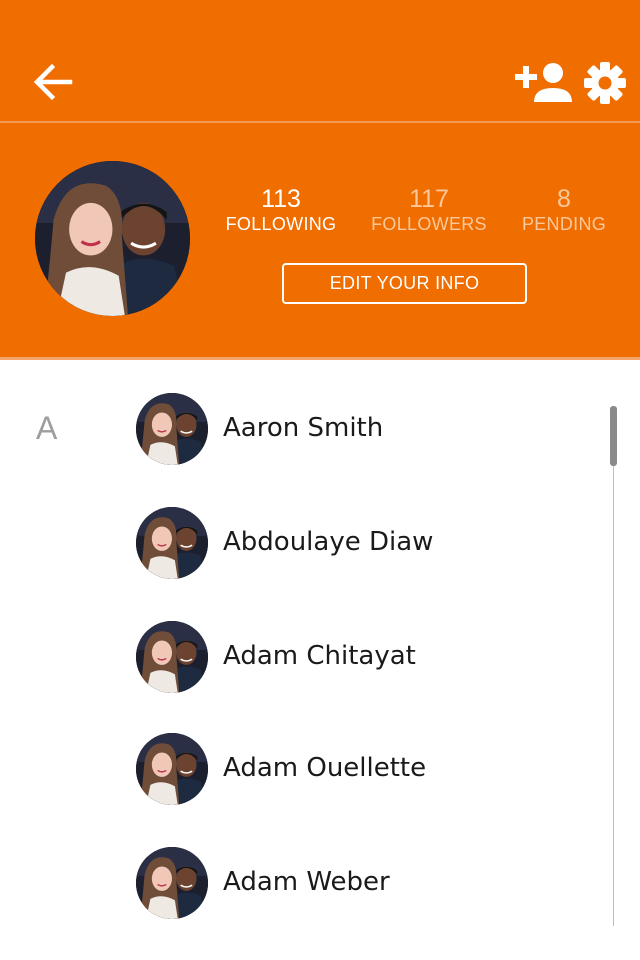  What do you see at coordinates (429, 199) in the screenshot?
I see `followers-count: 117` at bounding box center [429, 199].